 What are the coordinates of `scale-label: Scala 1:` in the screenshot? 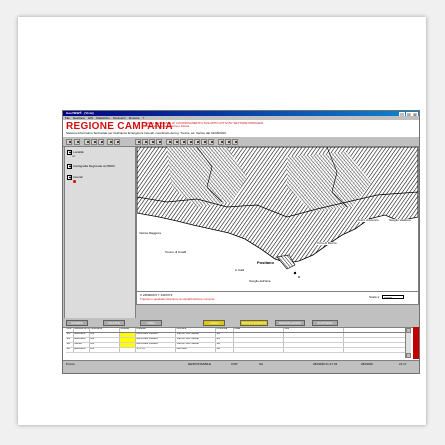 It's located at (374, 297).